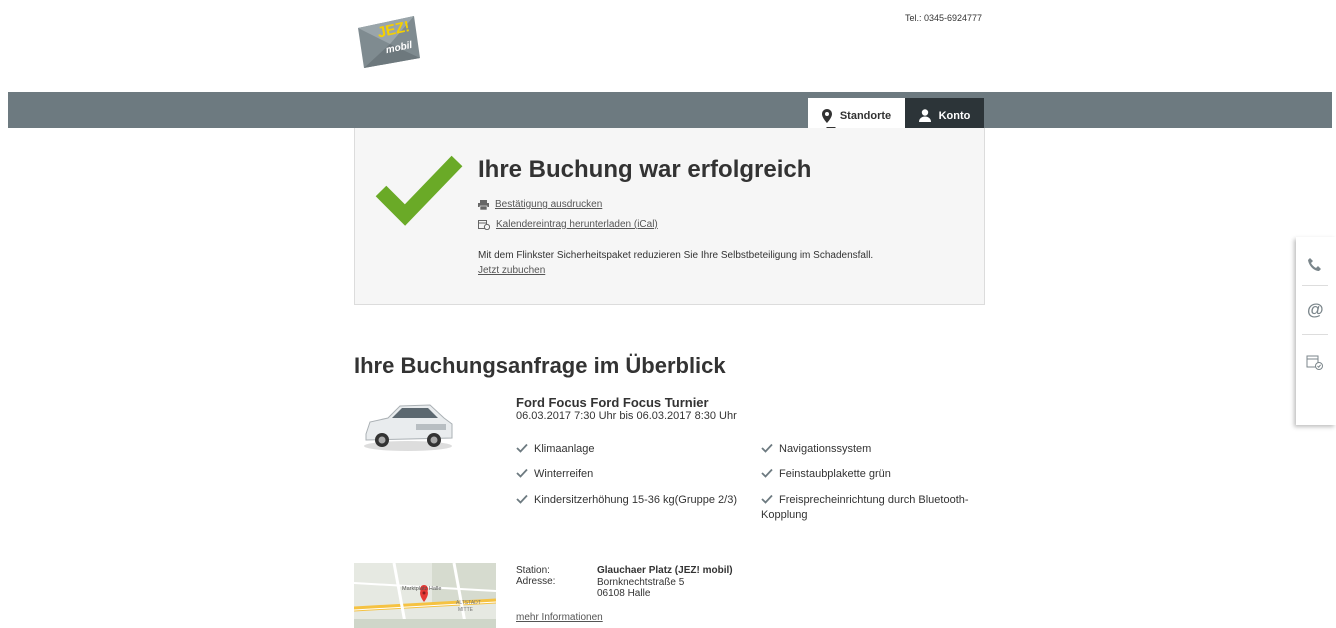  What do you see at coordinates (944, 18) in the screenshot?
I see `phone-number: Tel.: 0345-6924777` at bounding box center [944, 18].